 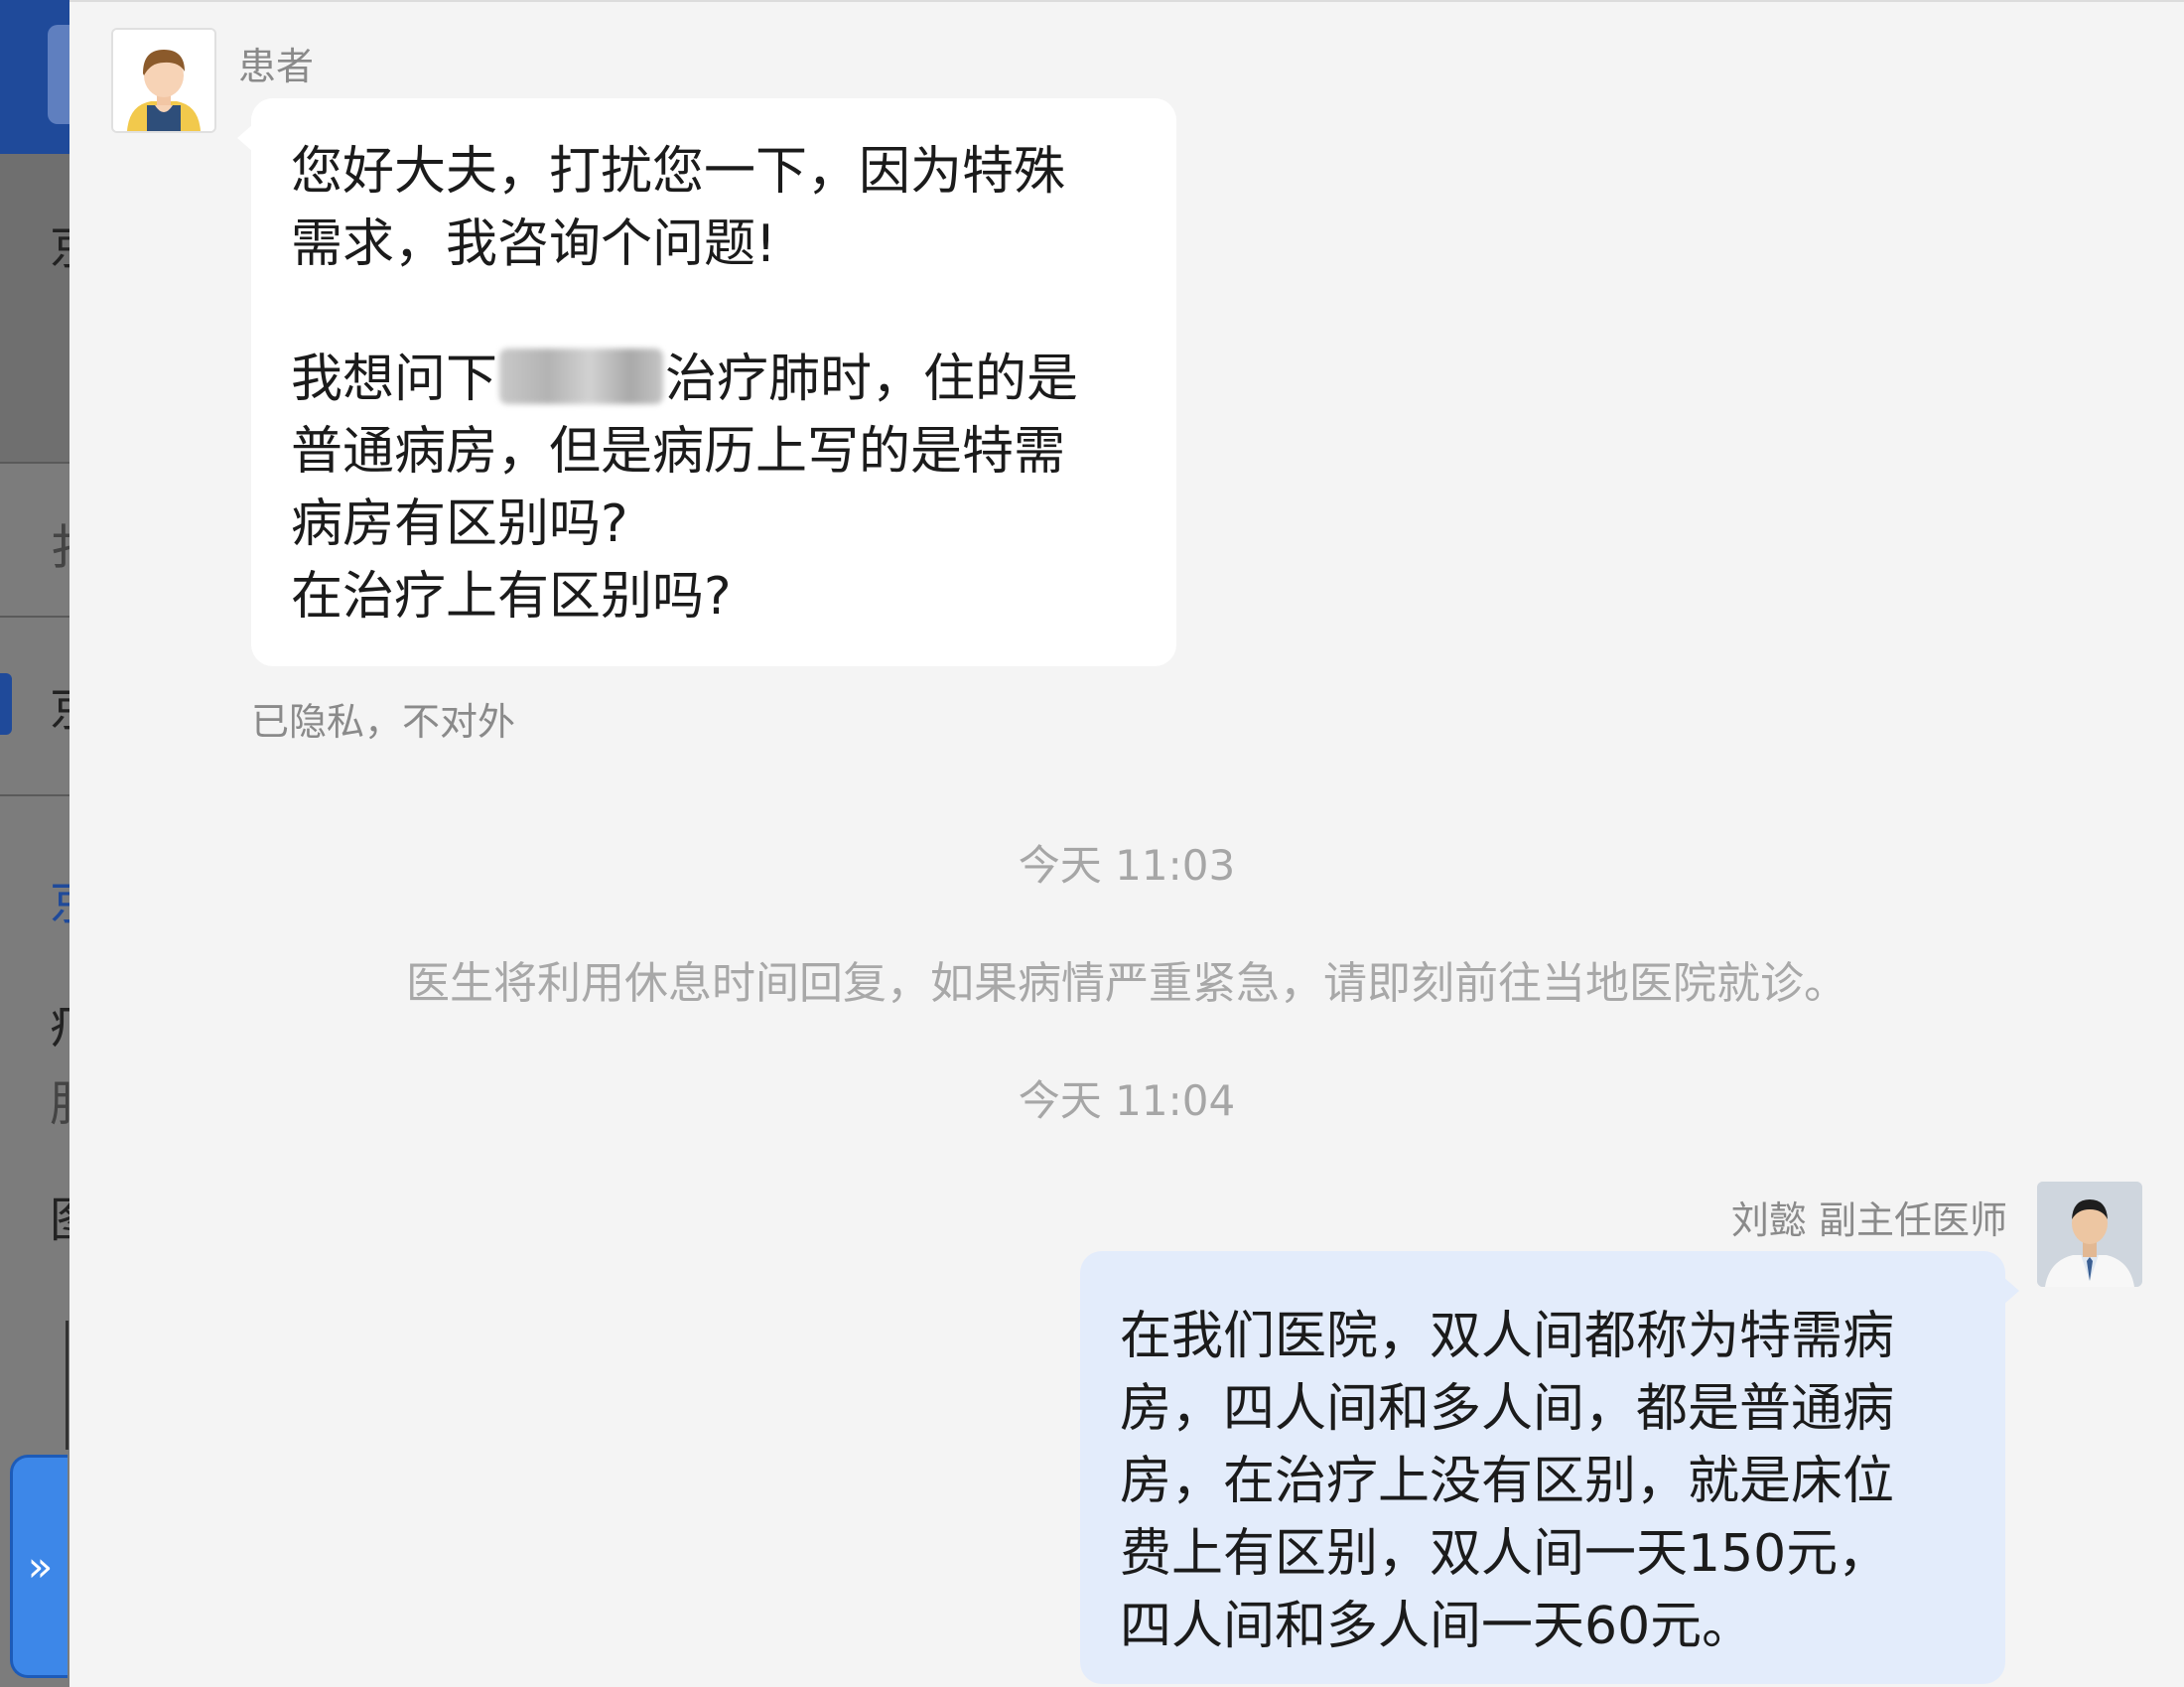 I want to click on background-vertical-line, so click(x=67, y=1385).